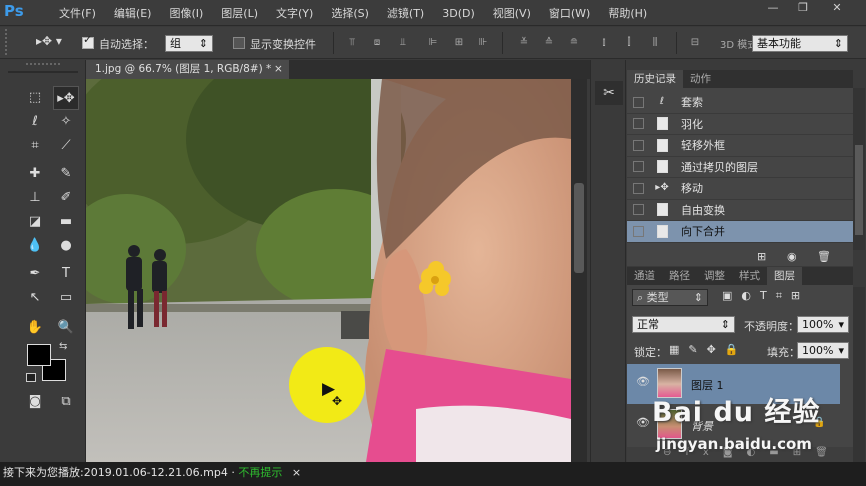  I want to click on distribute-right-icon: ⫼, so click(655, 43).